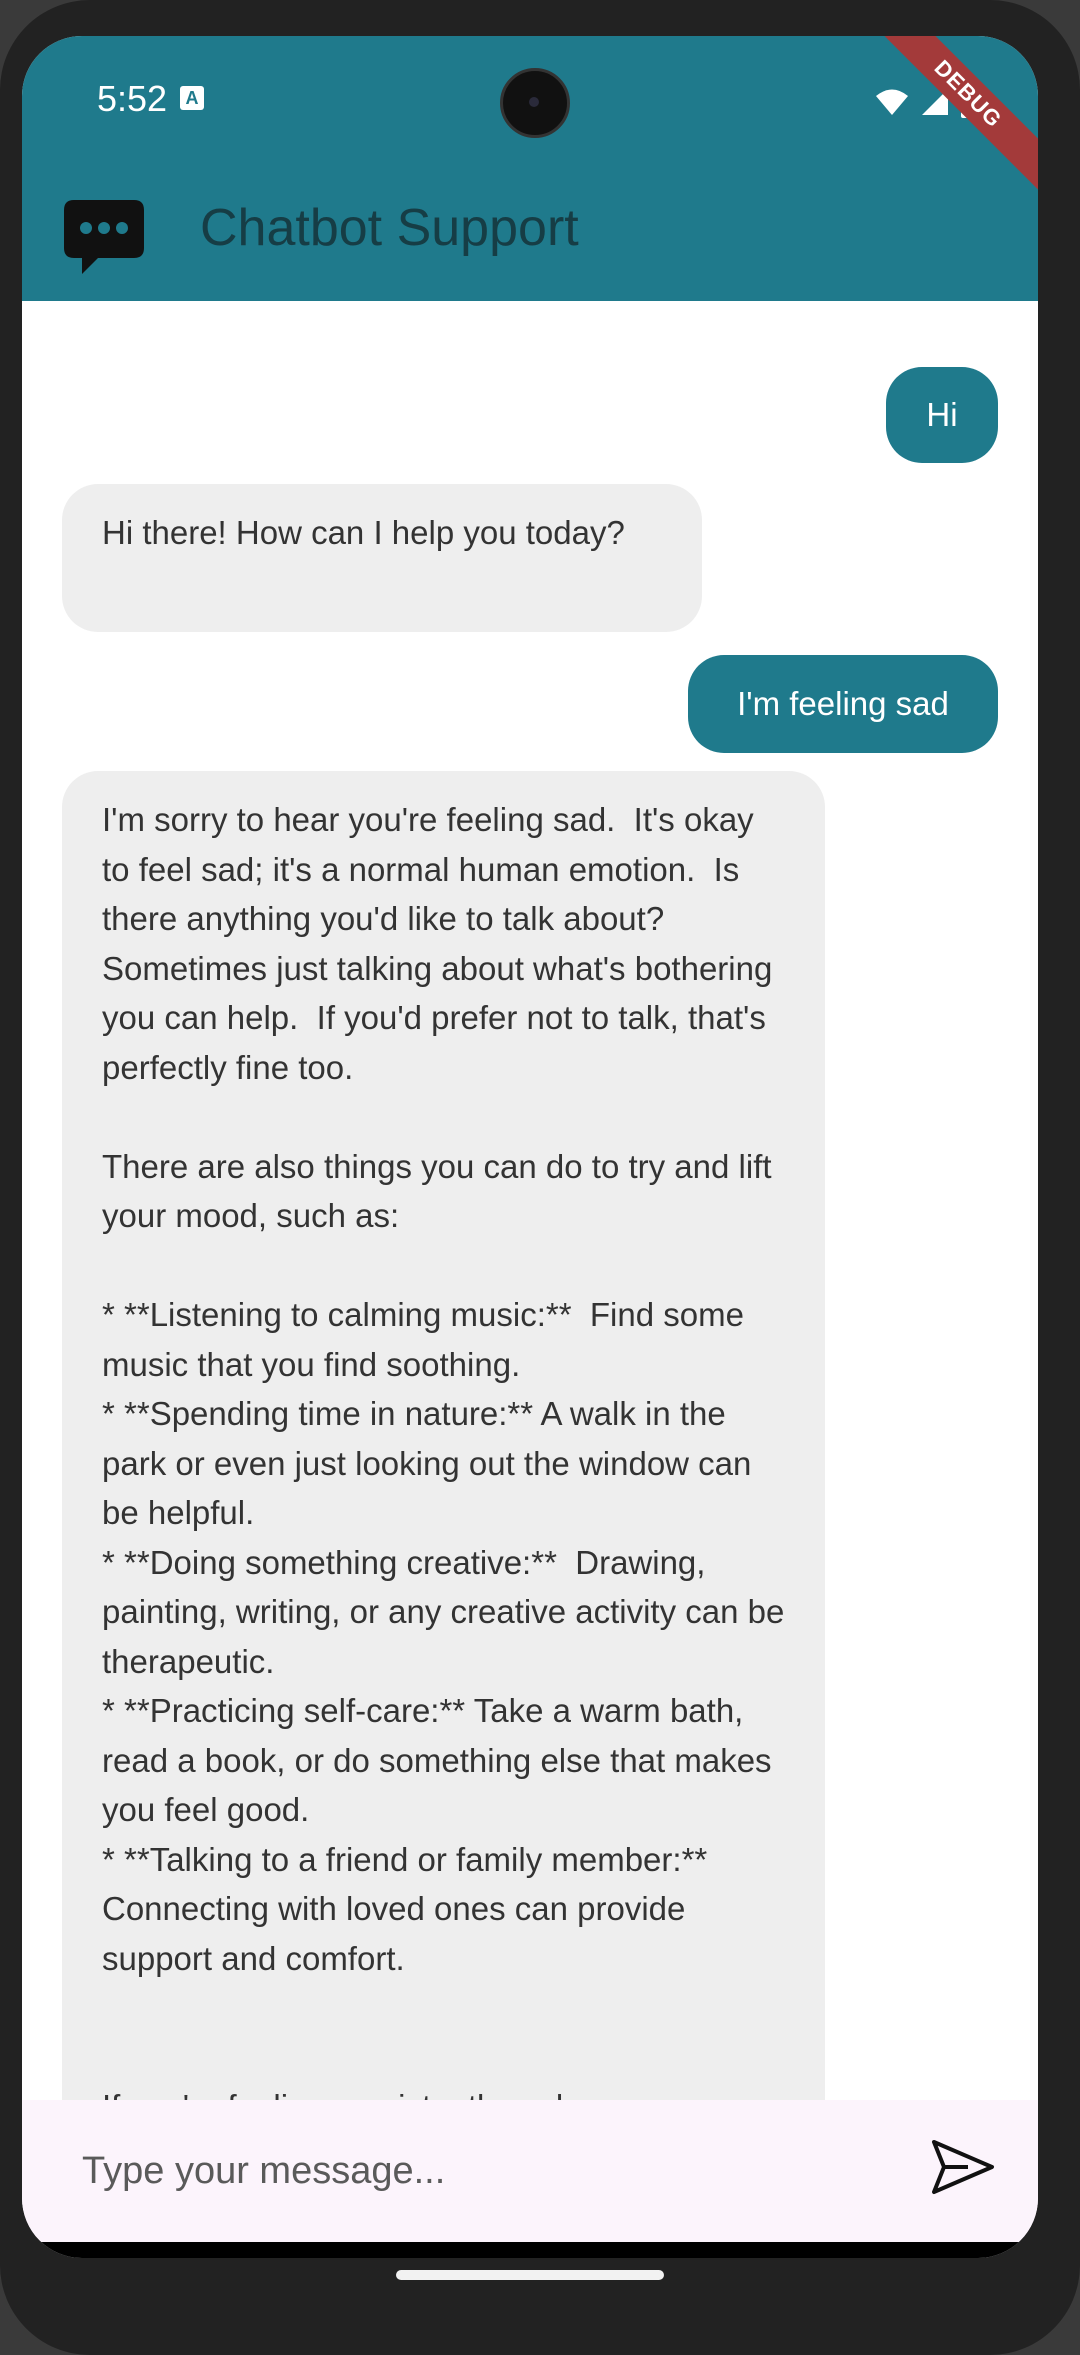 The height and width of the screenshot is (2355, 1080). What do you see at coordinates (492, 2171) in the screenshot?
I see `message-input` at bounding box center [492, 2171].